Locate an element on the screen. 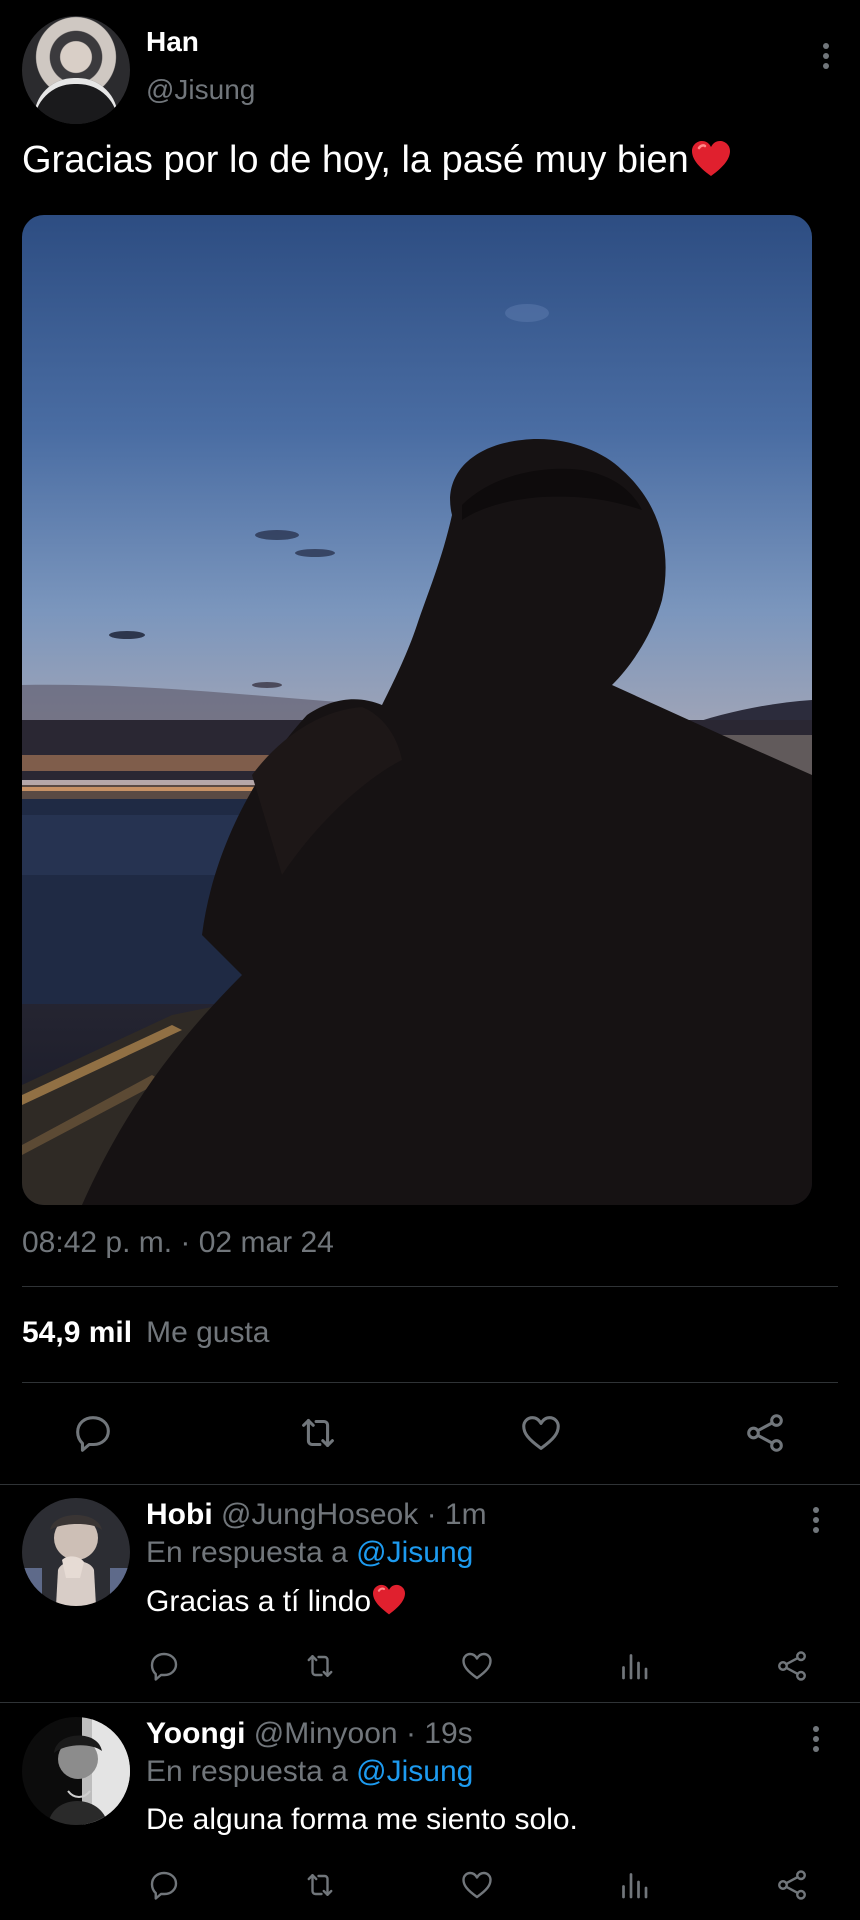 The image size is (860, 1920). tweet-timestamp: 08:42 p. m. · 02 mar 24 is located at coordinates (178, 1243).